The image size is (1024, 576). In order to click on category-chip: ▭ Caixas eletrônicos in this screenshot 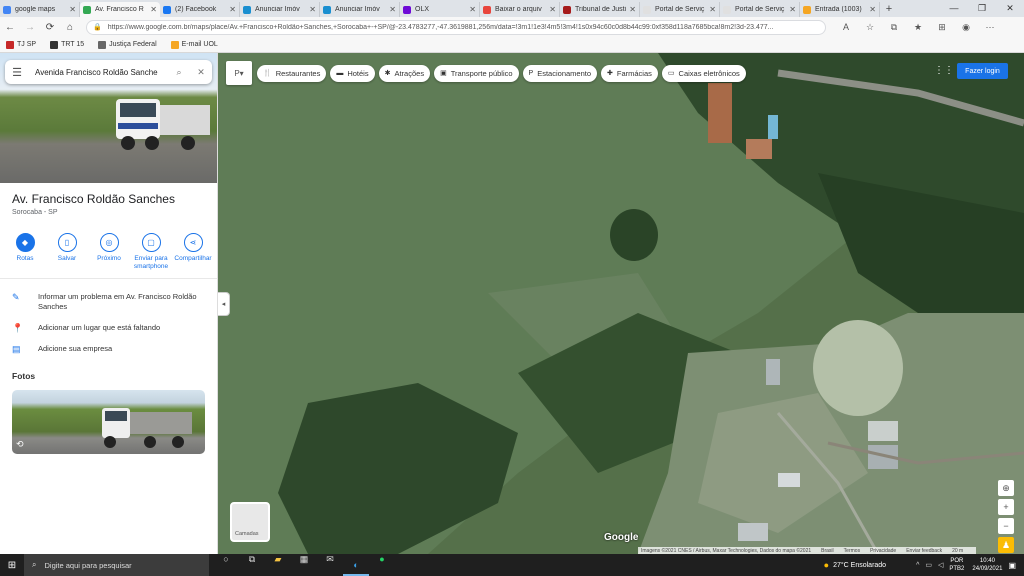, I will do `click(703, 73)`.